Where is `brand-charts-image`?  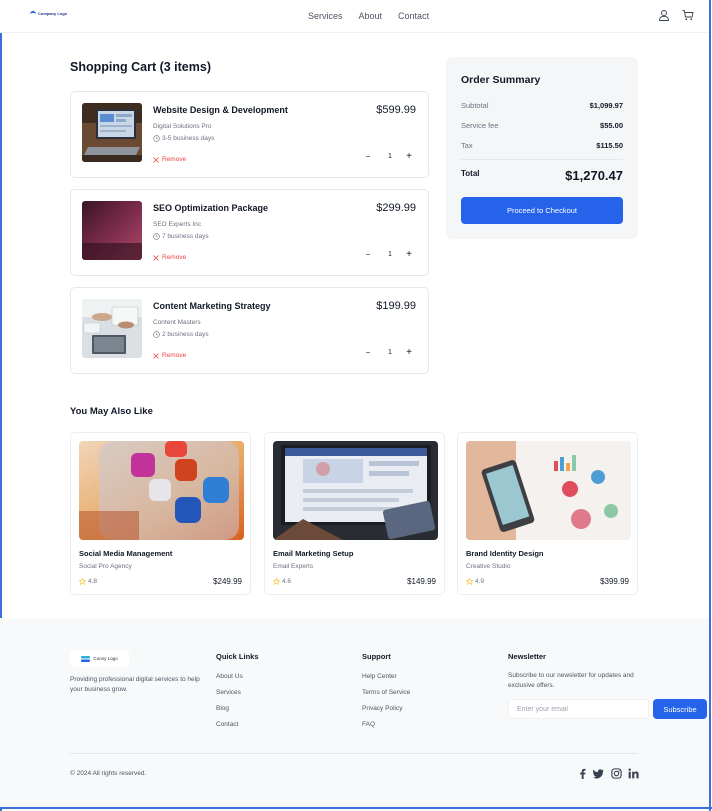 brand-charts-image is located at coordinates (548, 490).